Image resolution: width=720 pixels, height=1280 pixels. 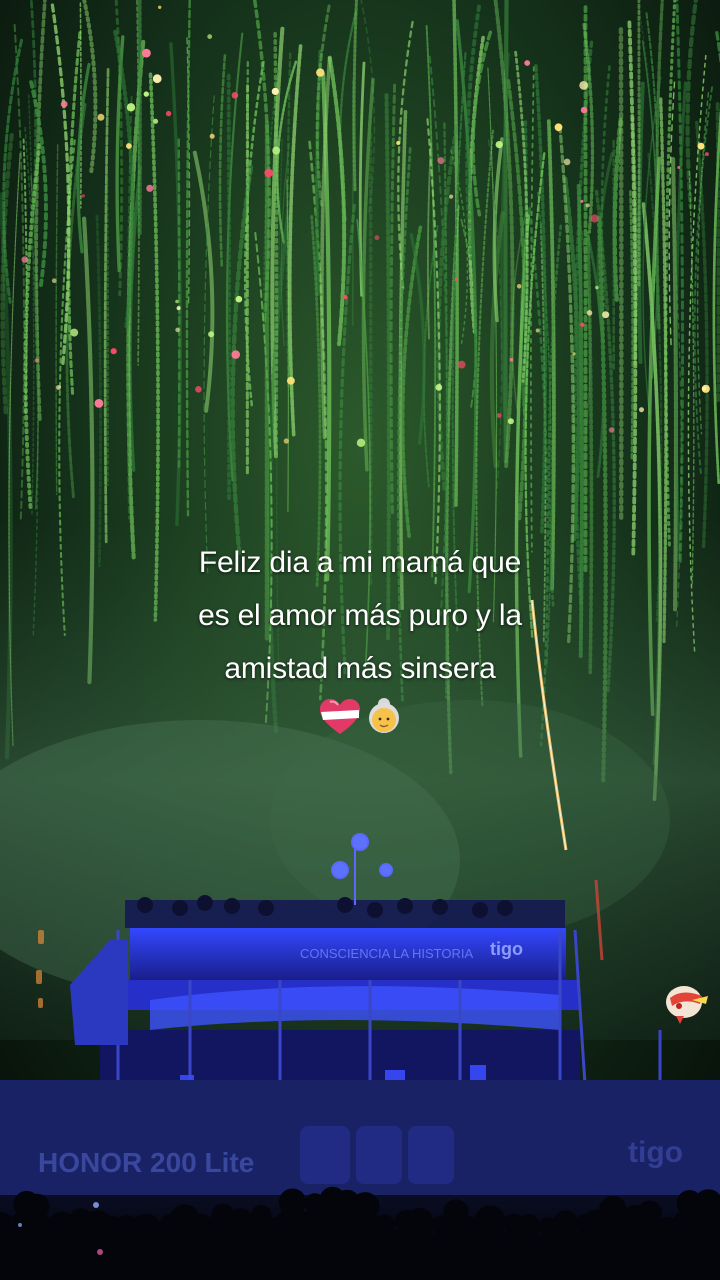 What do you see at coordinates (713, 1253) in the screenshot?
I see `crowd-body` at bounding box center [713, 1253].